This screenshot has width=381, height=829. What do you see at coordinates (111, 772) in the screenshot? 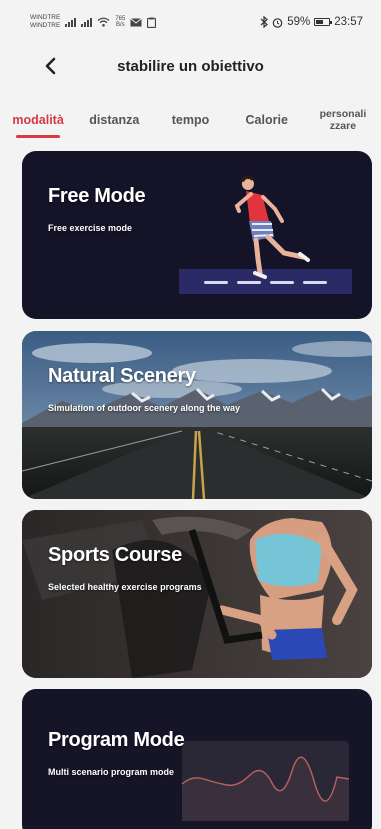
I see `program-mode-subtitle: Multi scenario program mode` at bounding box center [111, 772].